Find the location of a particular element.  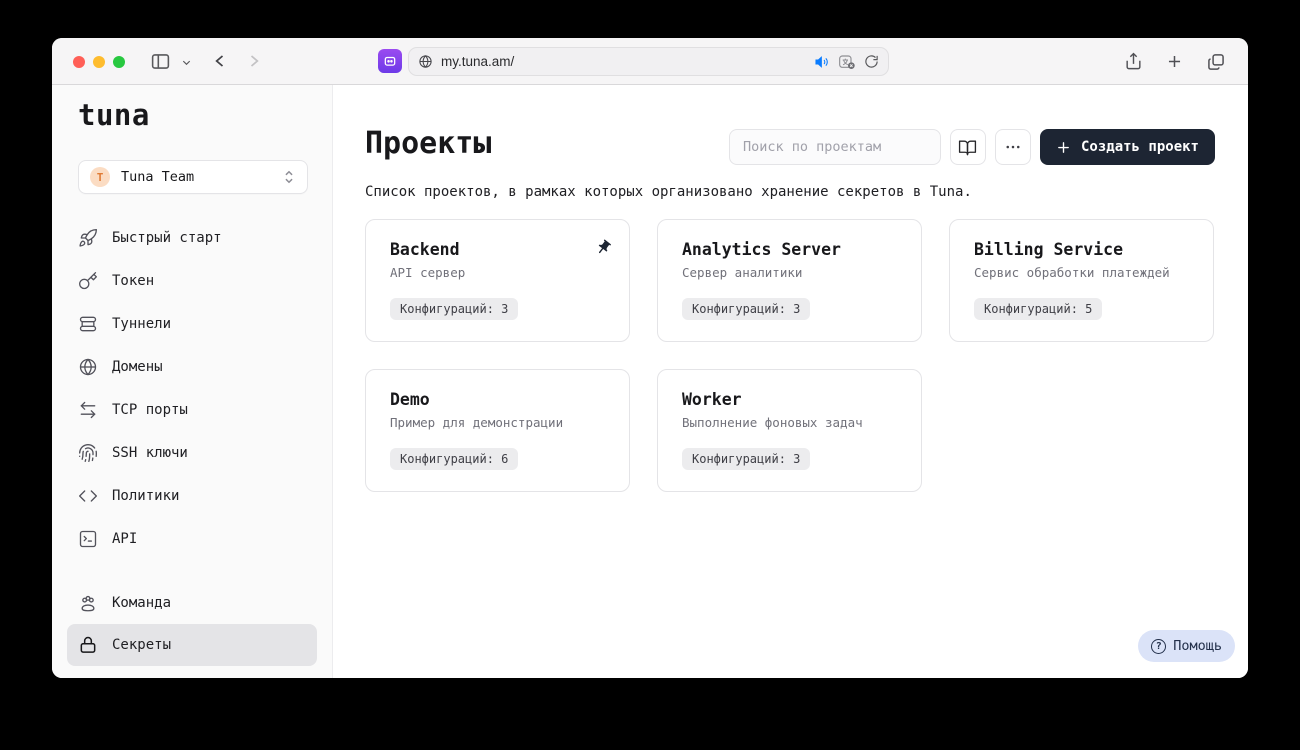

sidebar-item-quick-start: Быстрый старт is located at coordinates (192, 237).